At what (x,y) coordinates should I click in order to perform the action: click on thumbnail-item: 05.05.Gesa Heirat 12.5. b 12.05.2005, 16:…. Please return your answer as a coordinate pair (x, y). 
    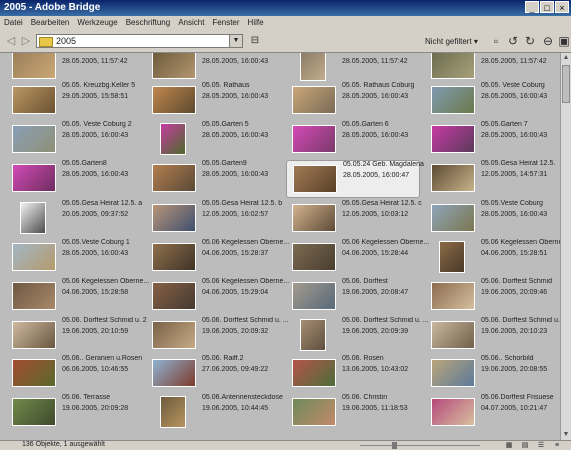
    Looking at the image, I should click on (214, 218).